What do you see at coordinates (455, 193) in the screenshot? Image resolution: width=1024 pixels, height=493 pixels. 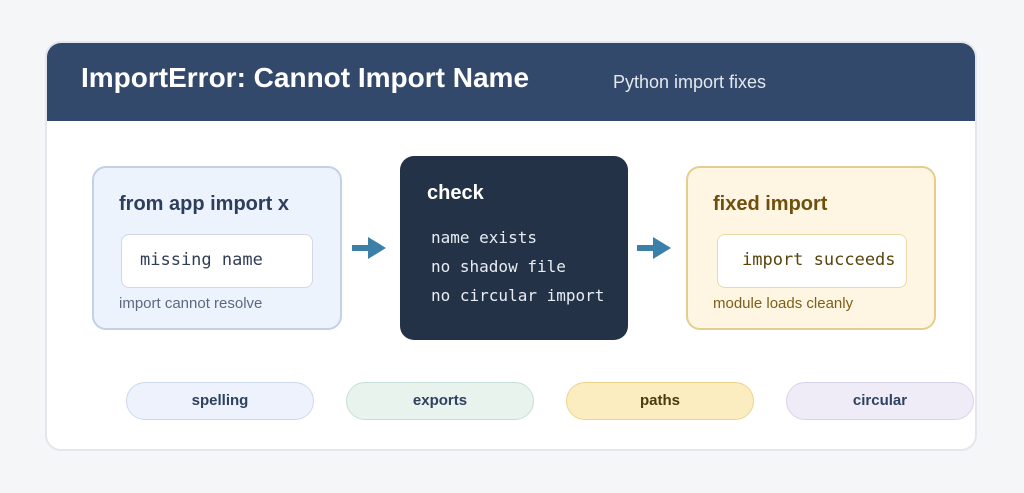 I see `check-heading: check` at bounding box center [455, 193].